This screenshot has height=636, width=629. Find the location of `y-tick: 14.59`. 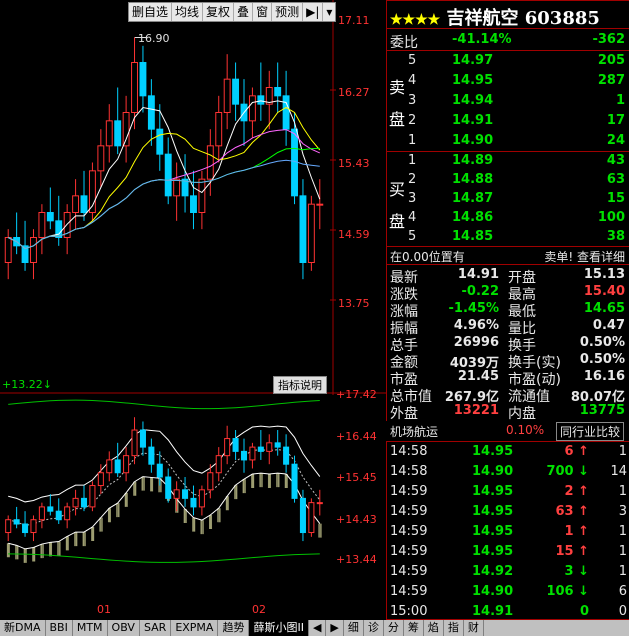

y-tick: 14.59 is located at coordinates (354, 234).